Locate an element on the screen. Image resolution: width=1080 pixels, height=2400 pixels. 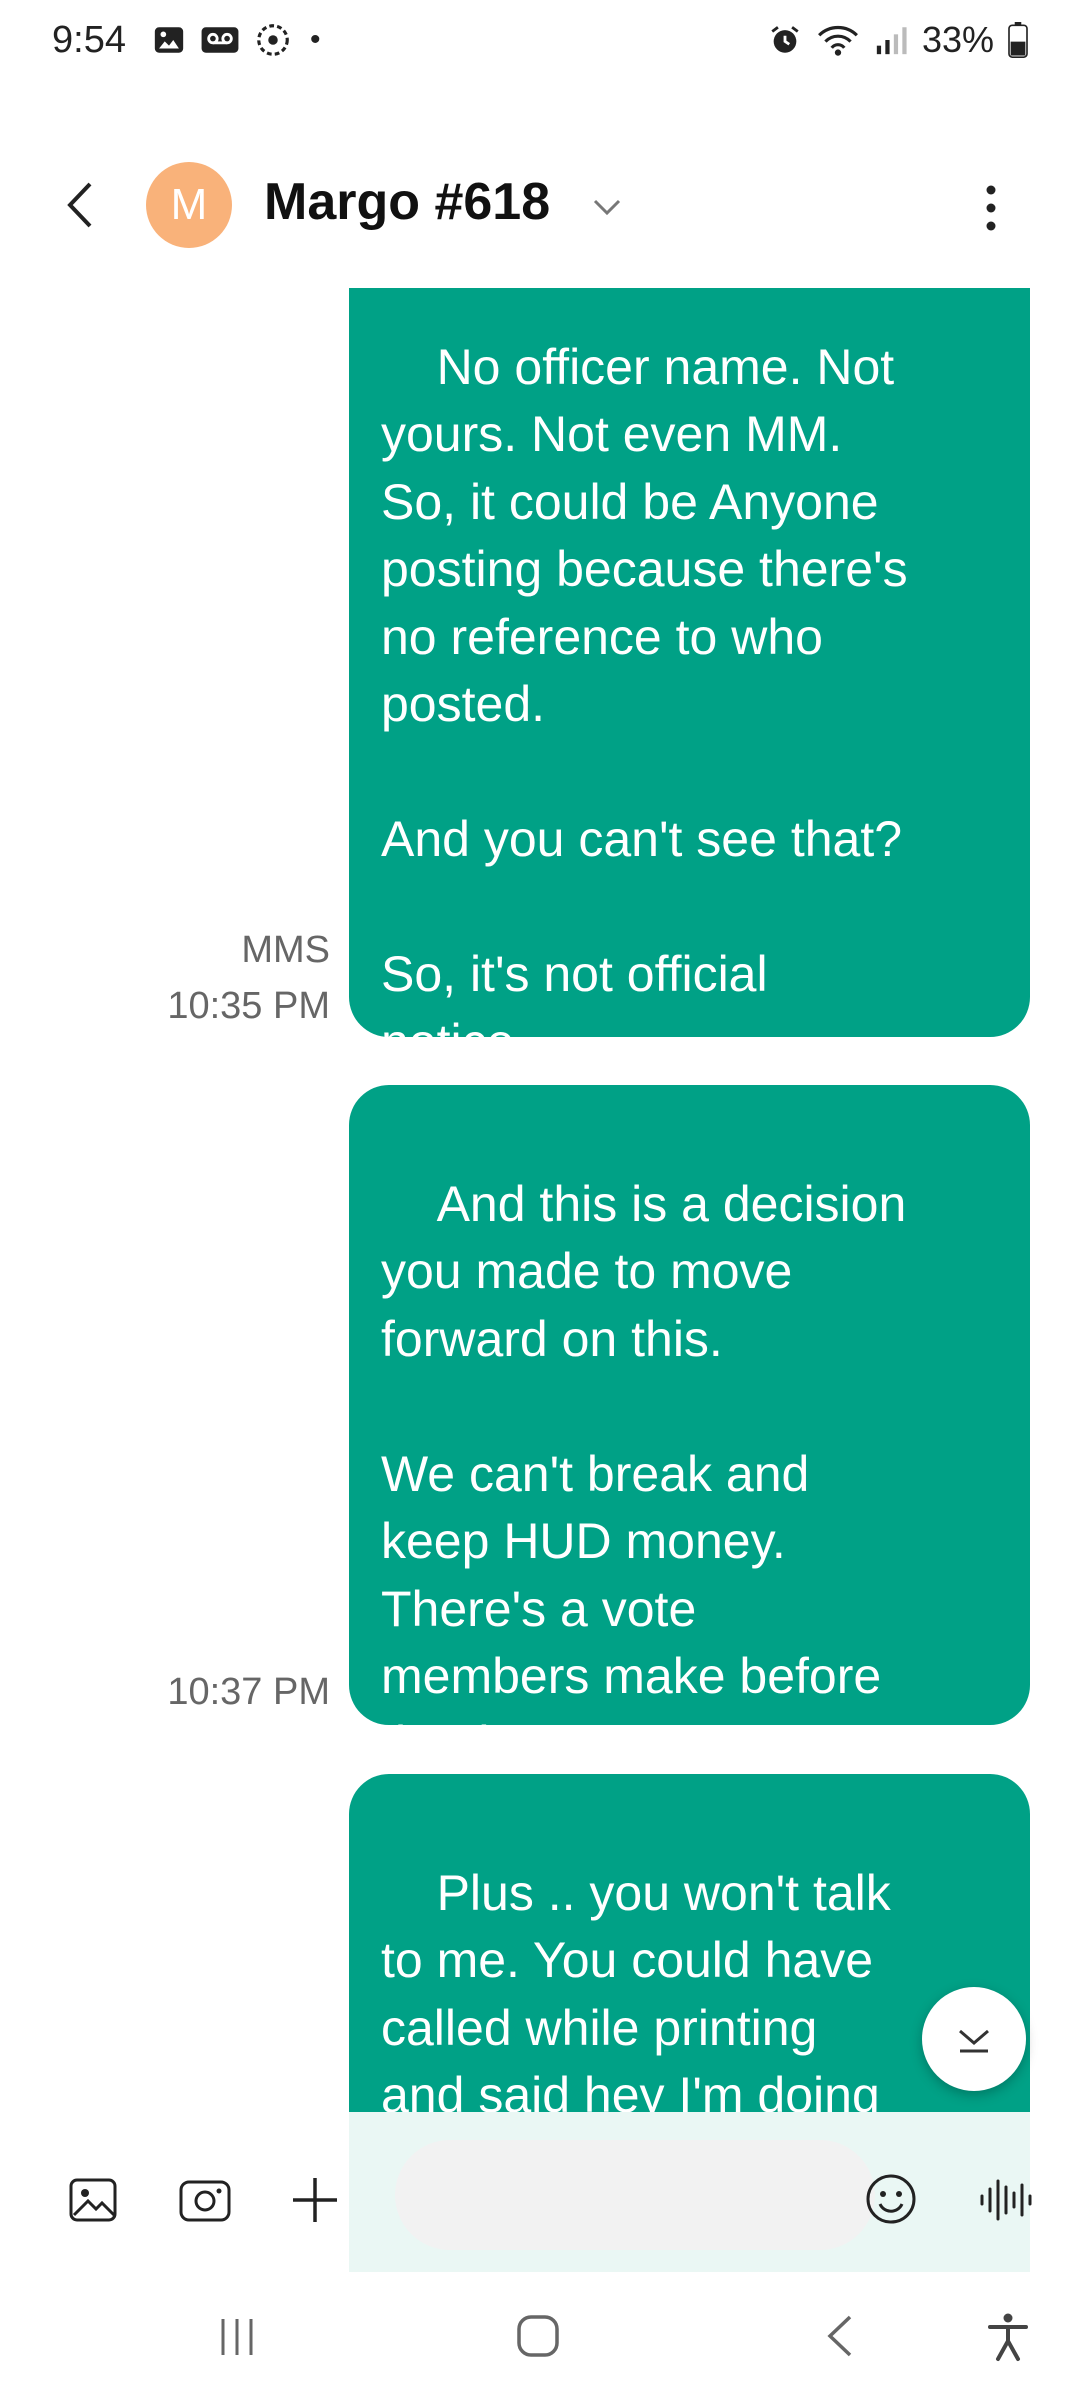
back-button is located at coordinates (83, 205).